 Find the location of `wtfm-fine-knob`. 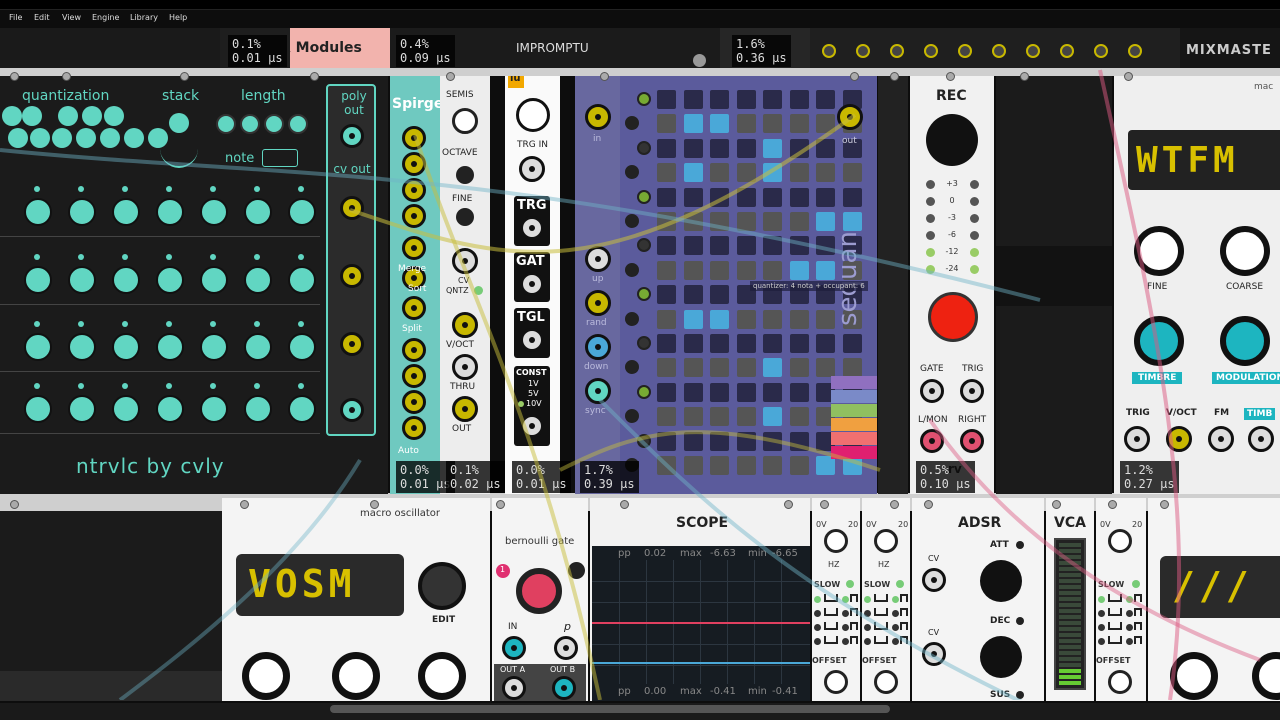

wtfm-fine-knob is located at coordinates (1159, 251).